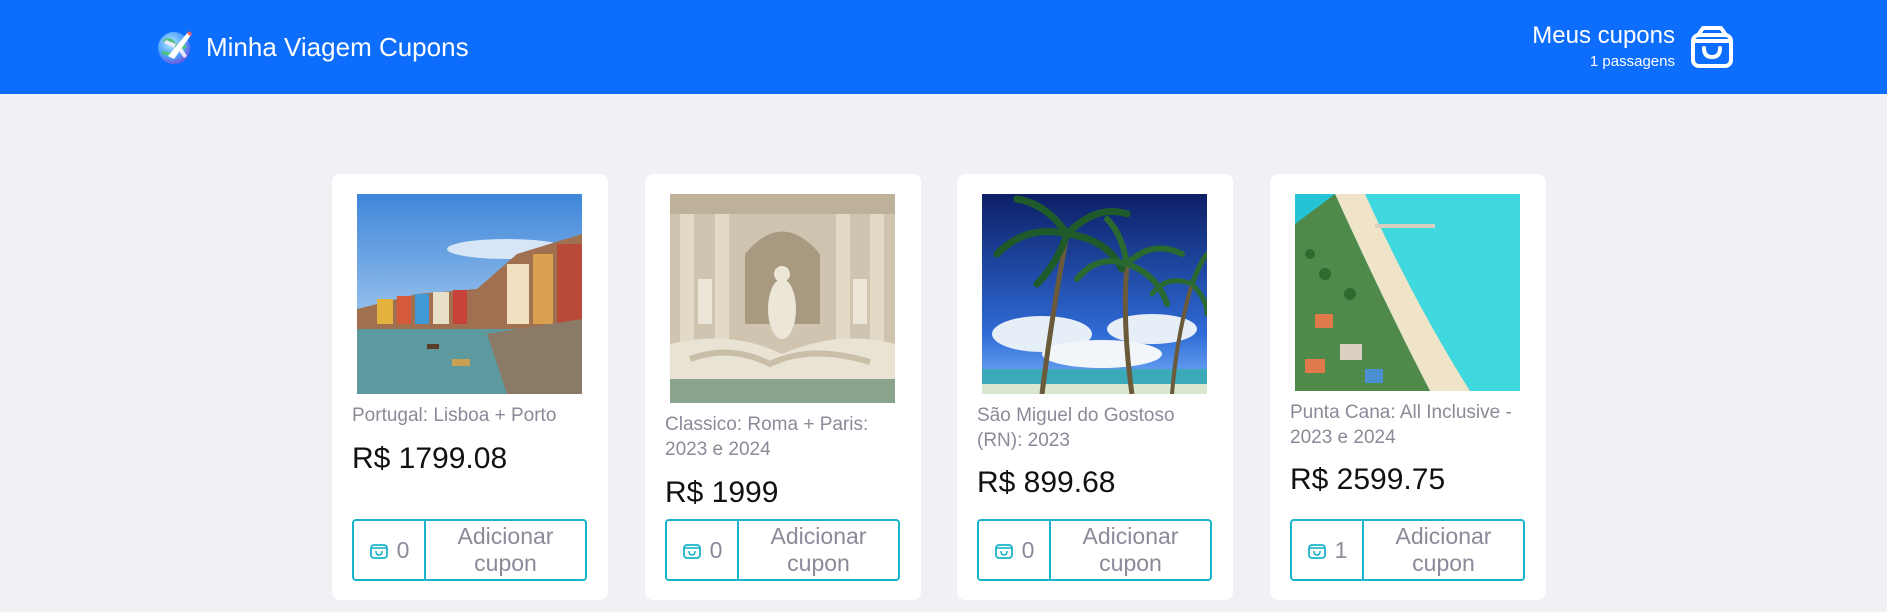 This screenshot has height=612, width=1887. Describe the element at coordinates (782, 298) in the screenshot. I see `trevi-fountain-photo` at that location.